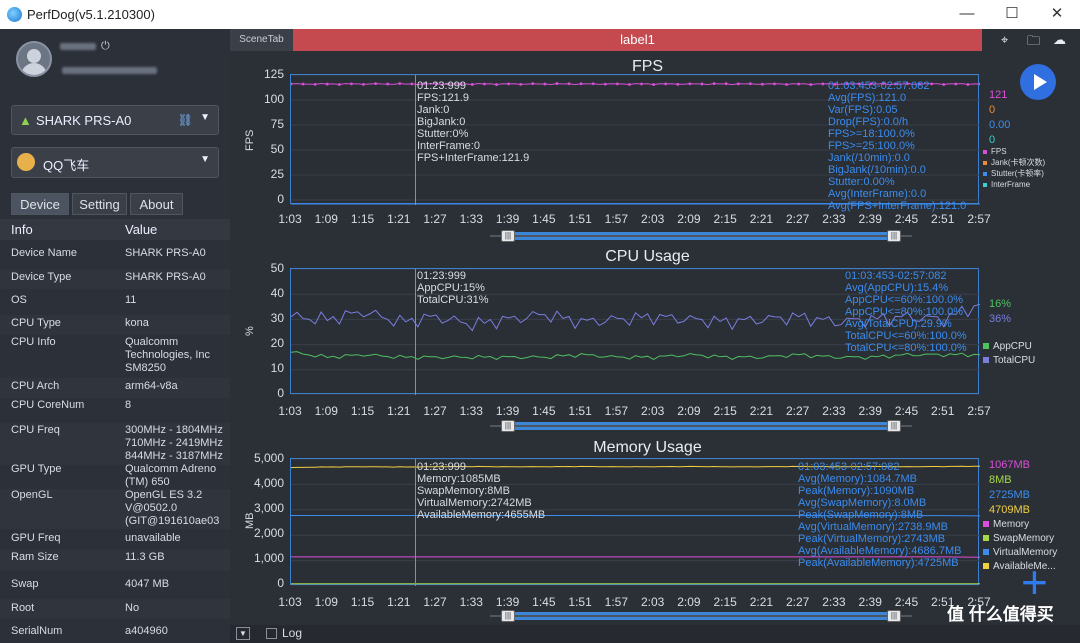  Describe the element at coordinates (1012, 14) in the screenshot. I see `maximize-button: ☐` at that location.